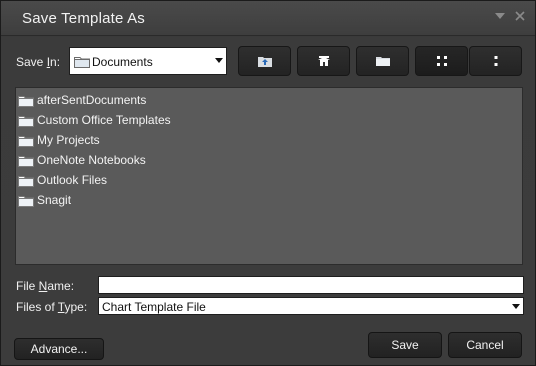  I want to click on list-item-label: Outlook Files, so click(72, 180).